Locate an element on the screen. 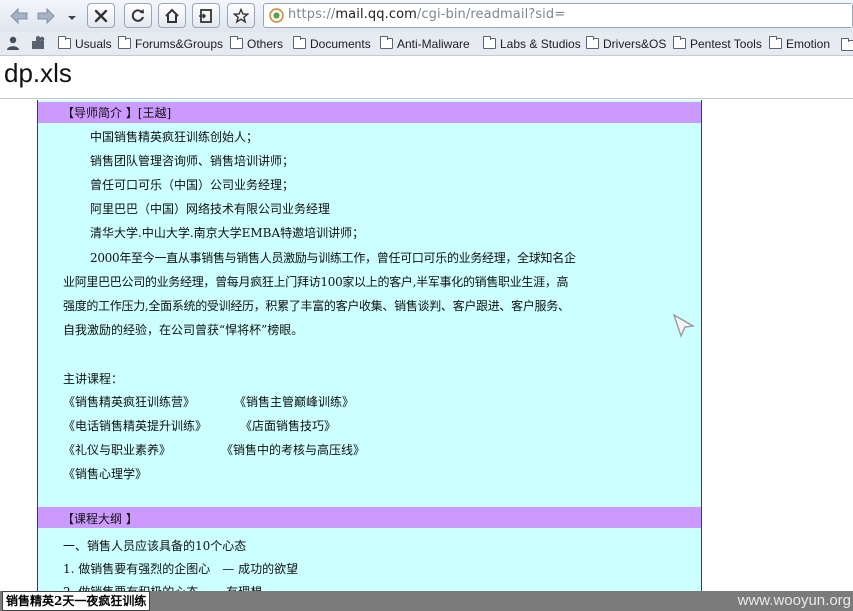 The image size is (853, 611). puzzle-icon is located at coordinates (38, 45).